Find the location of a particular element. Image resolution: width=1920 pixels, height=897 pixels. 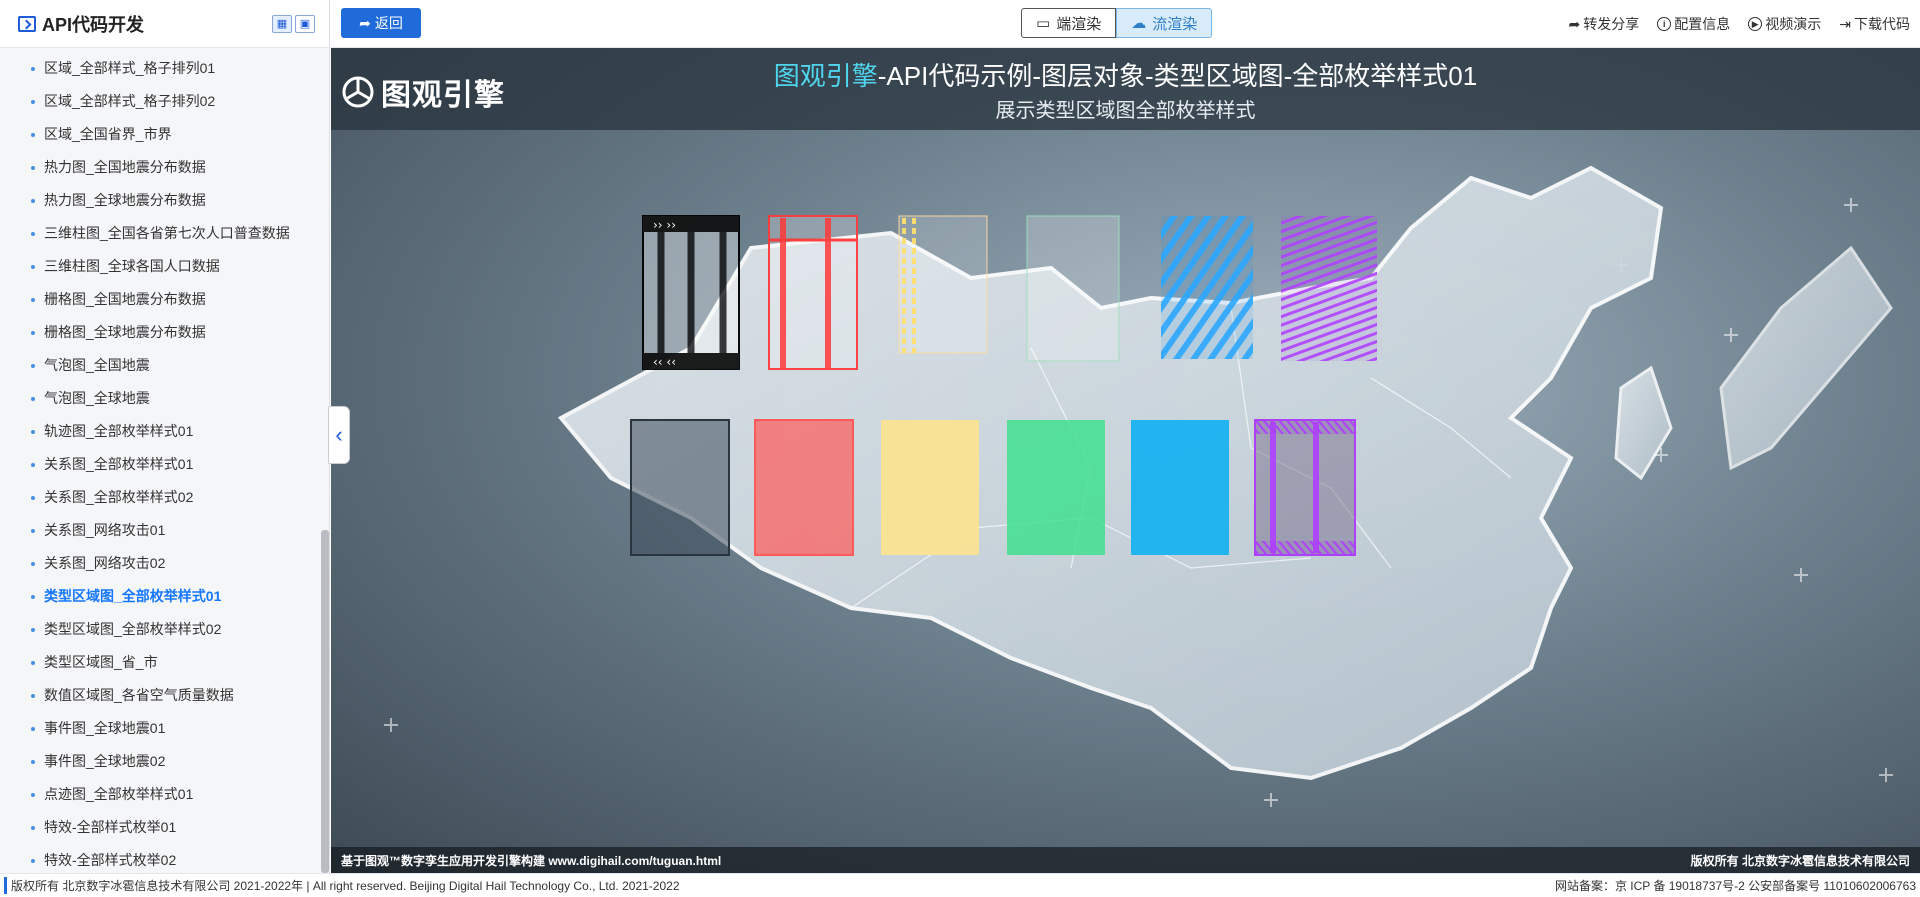

viewer-title-rest: -API代码示例-图层对象-类型区域图-全部枚举样式01 is located at coordinates (1177, 76).